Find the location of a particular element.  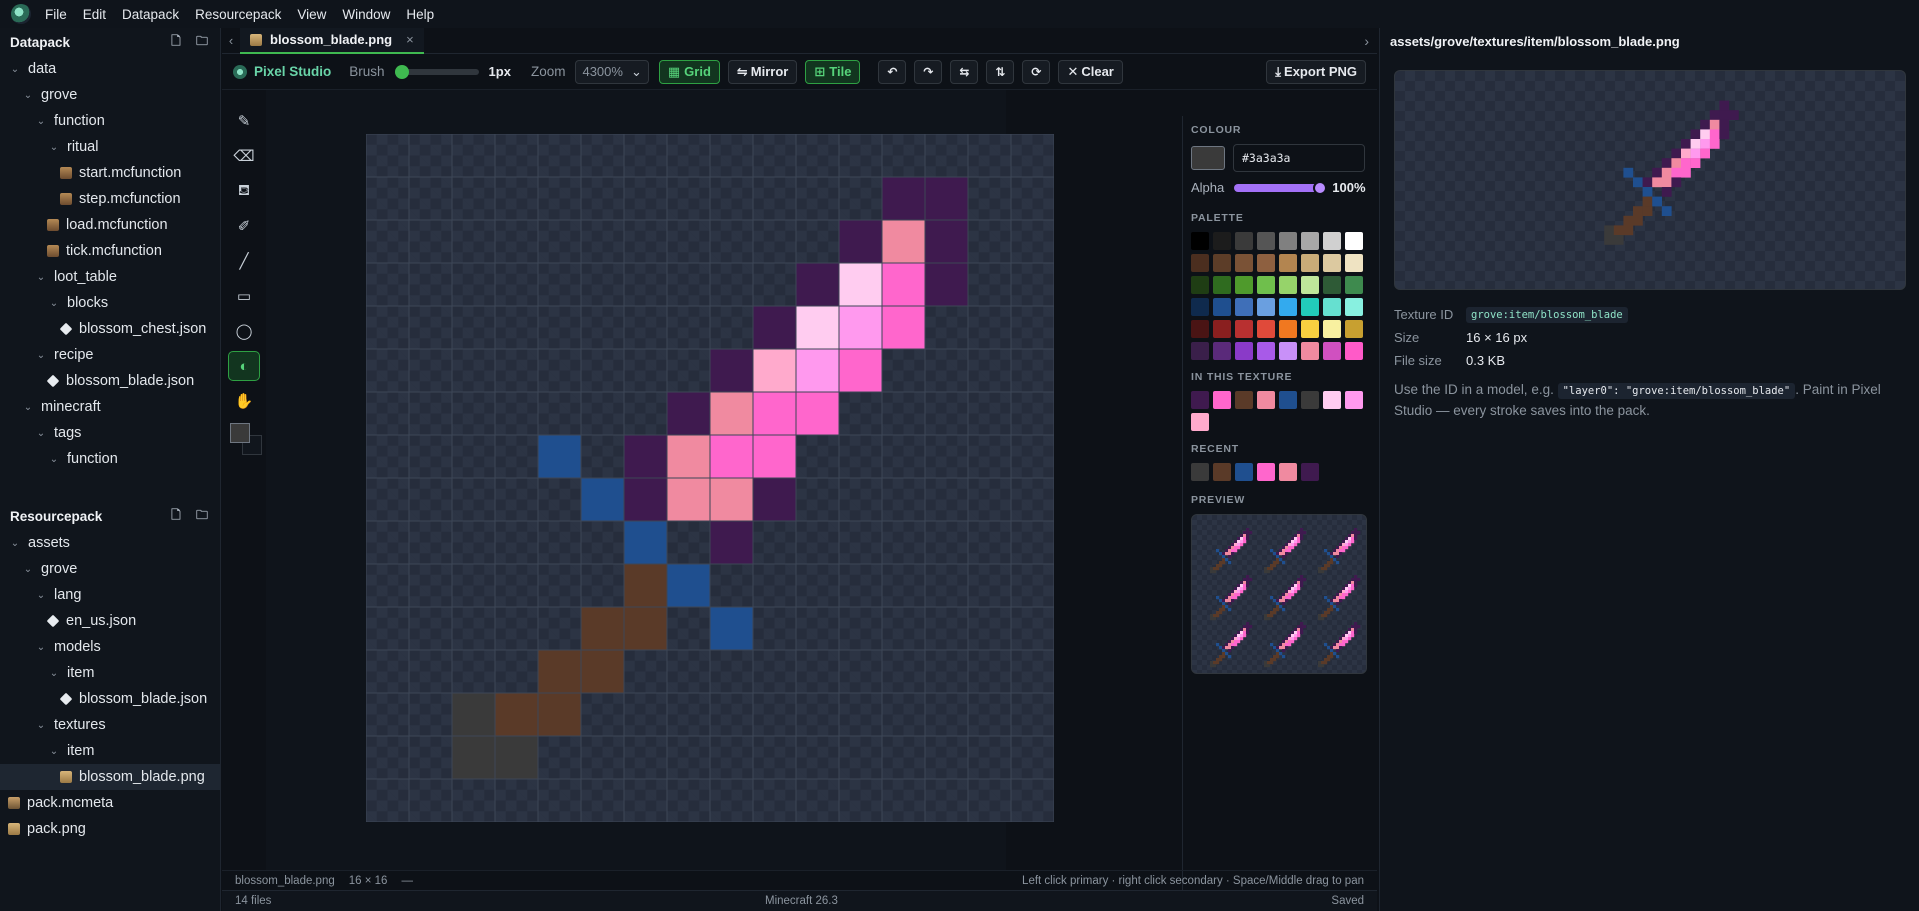

tab-blossom-blade: blossom_blade.png × is located at coordinates (332, 40).